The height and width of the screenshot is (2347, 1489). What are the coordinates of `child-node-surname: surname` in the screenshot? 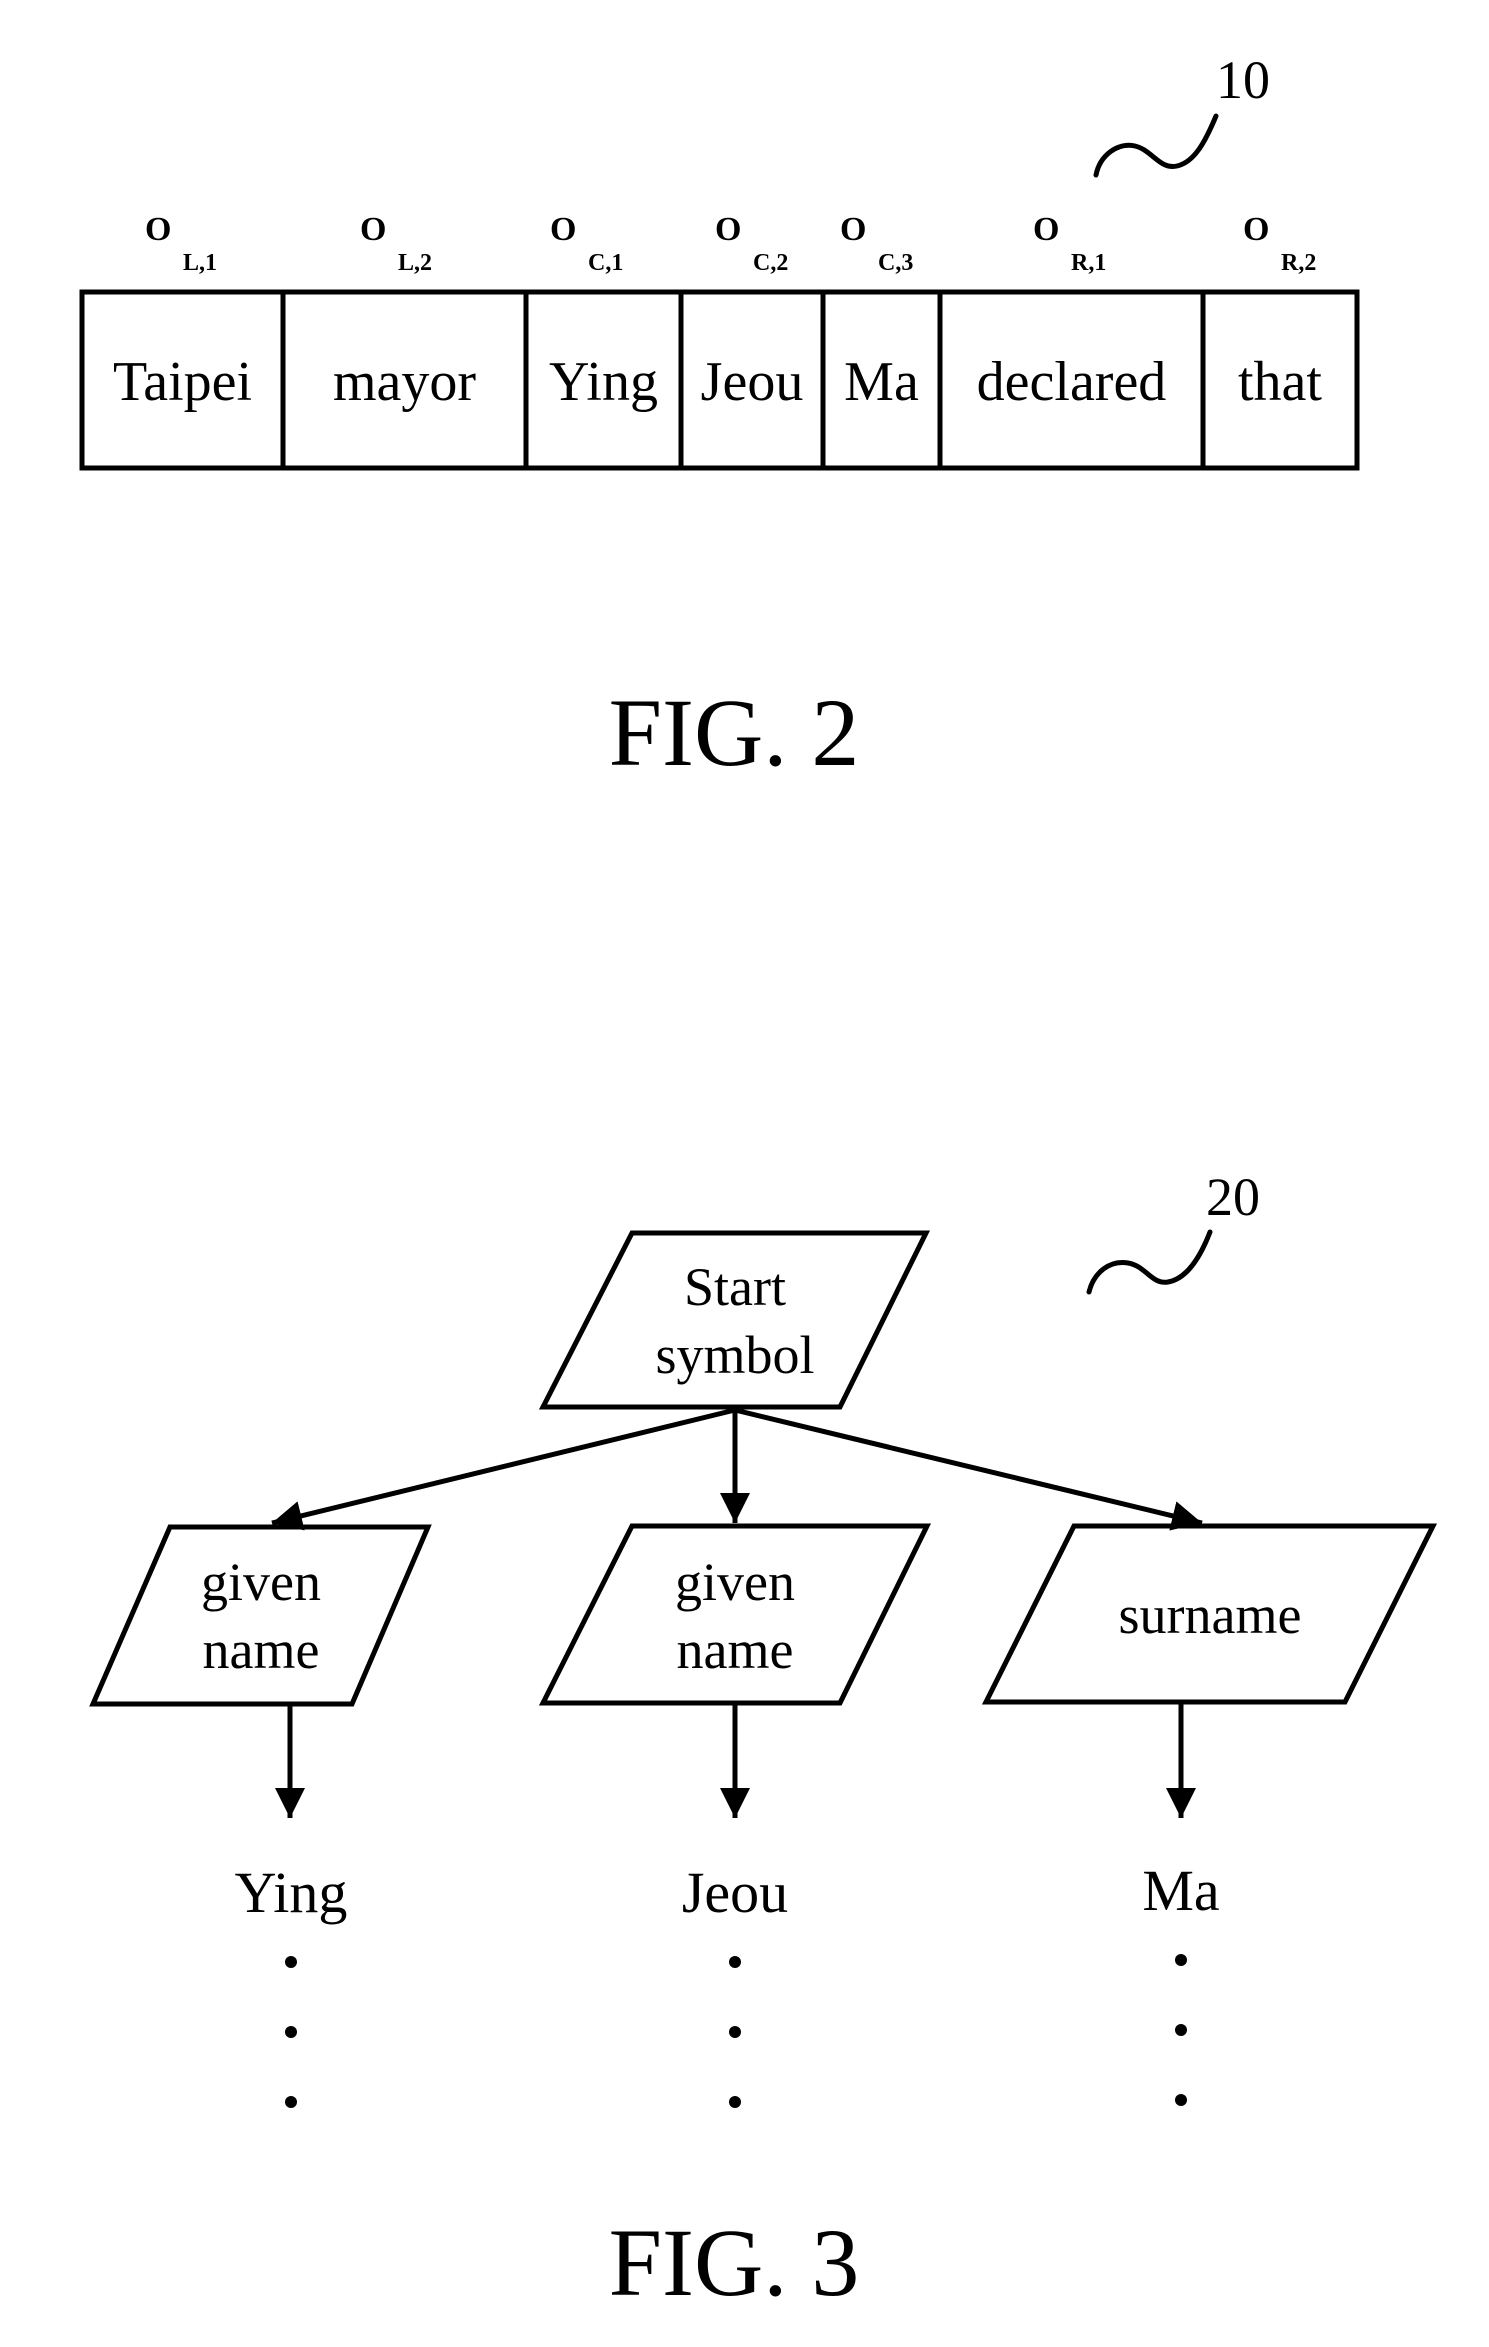 It's located at (1209, 1614).